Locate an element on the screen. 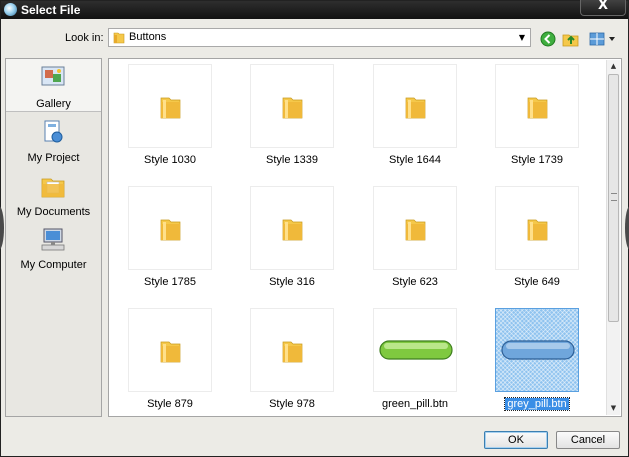 This screenshot has width=629, height=457. grey-pill-icon is located at coordinates (538, 350).